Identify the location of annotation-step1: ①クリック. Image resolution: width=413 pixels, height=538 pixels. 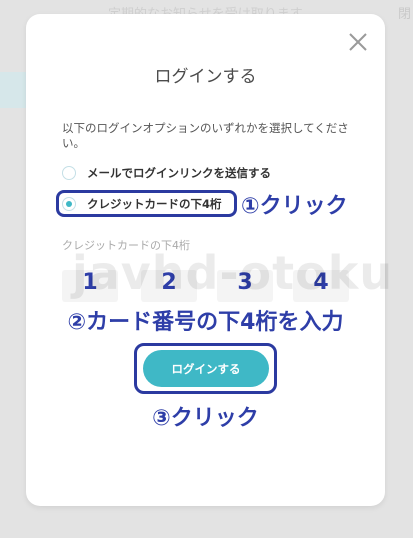
(294, 206).